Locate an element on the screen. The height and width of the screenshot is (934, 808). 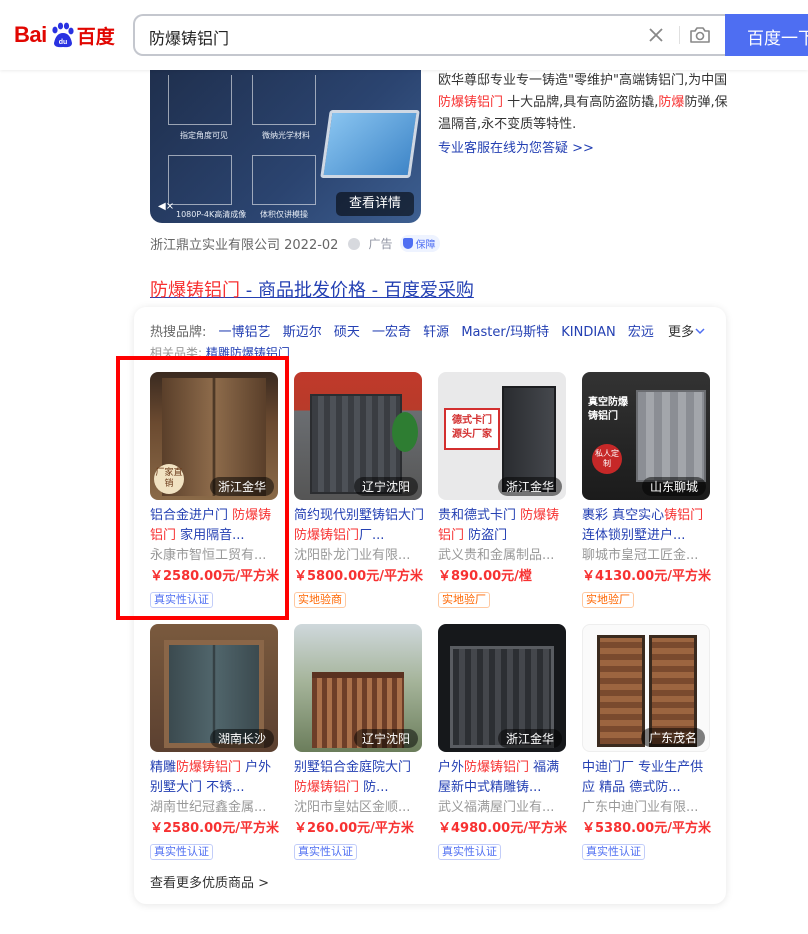
ad-caption: 1080P-4K高清成像 is located at coordinates (211, 214).